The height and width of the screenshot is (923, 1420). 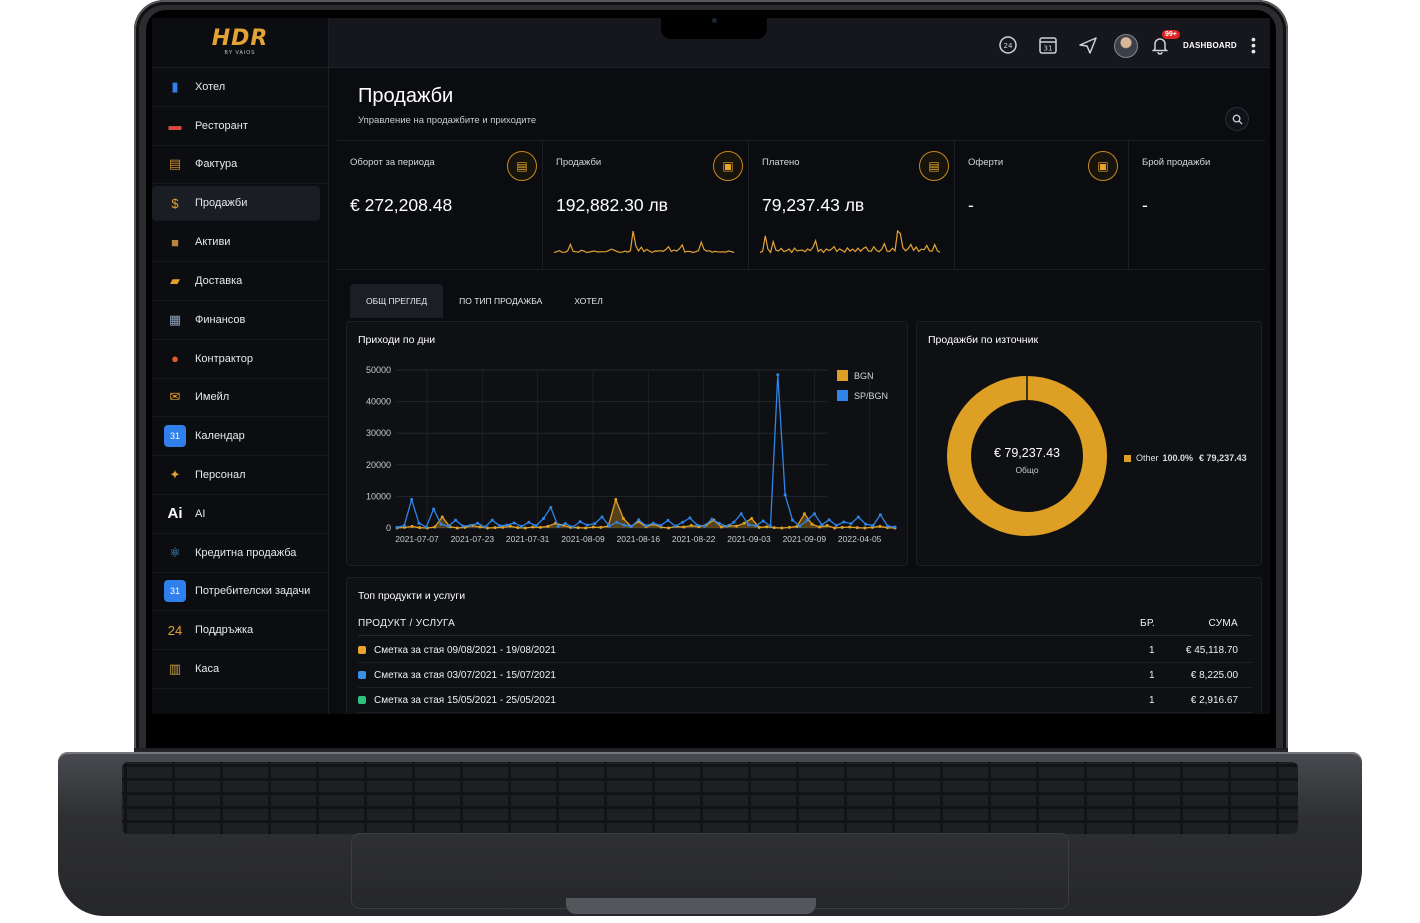 What do you see at coordinates (500, 301) in the screenshot?
I see `tab-by-sale-type: ПО ТИП ПРОДАЖБА` at bounding box center [500, 301].